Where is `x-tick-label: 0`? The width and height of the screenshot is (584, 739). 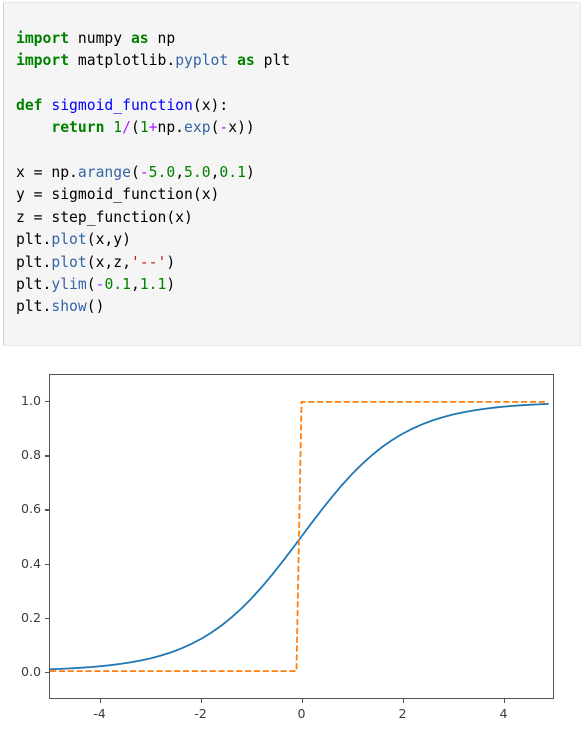
x-tick-label: 0 is located at coordinates (301, 713).